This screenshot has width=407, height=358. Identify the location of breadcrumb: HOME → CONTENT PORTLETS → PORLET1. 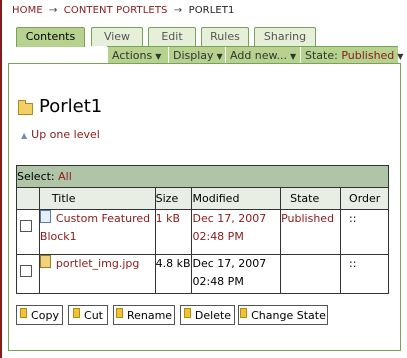
(123, 10).